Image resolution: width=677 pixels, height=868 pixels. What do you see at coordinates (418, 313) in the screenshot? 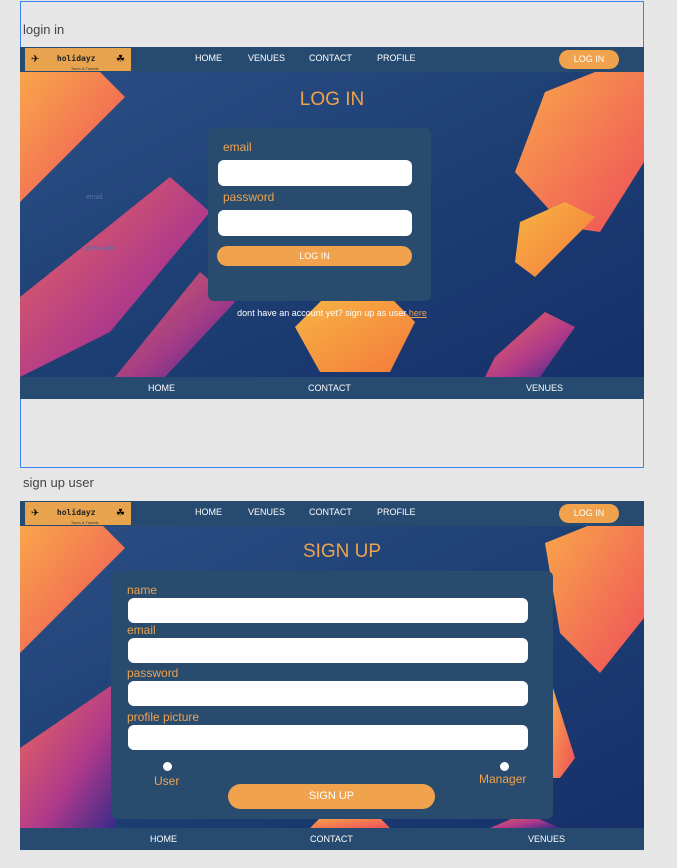
I see `signup-link: here` at bounding box center [418, 313].